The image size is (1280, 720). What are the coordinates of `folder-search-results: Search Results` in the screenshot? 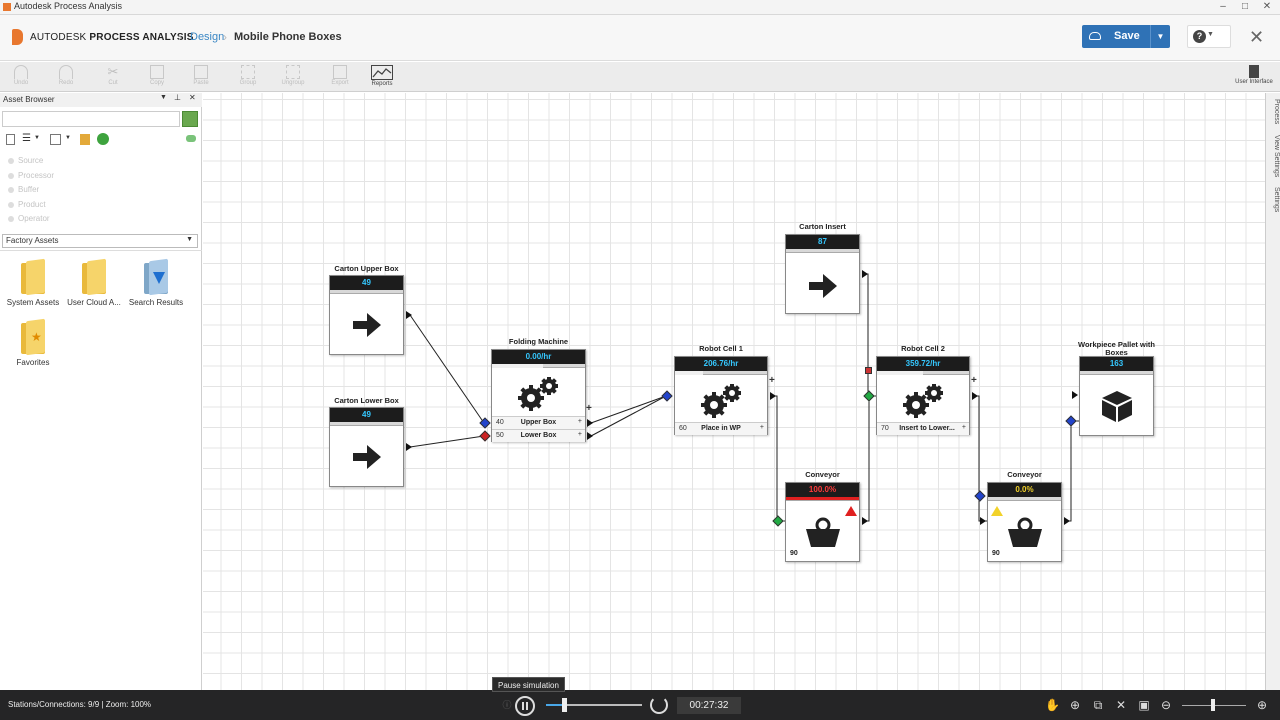 It's located at (156, 282).